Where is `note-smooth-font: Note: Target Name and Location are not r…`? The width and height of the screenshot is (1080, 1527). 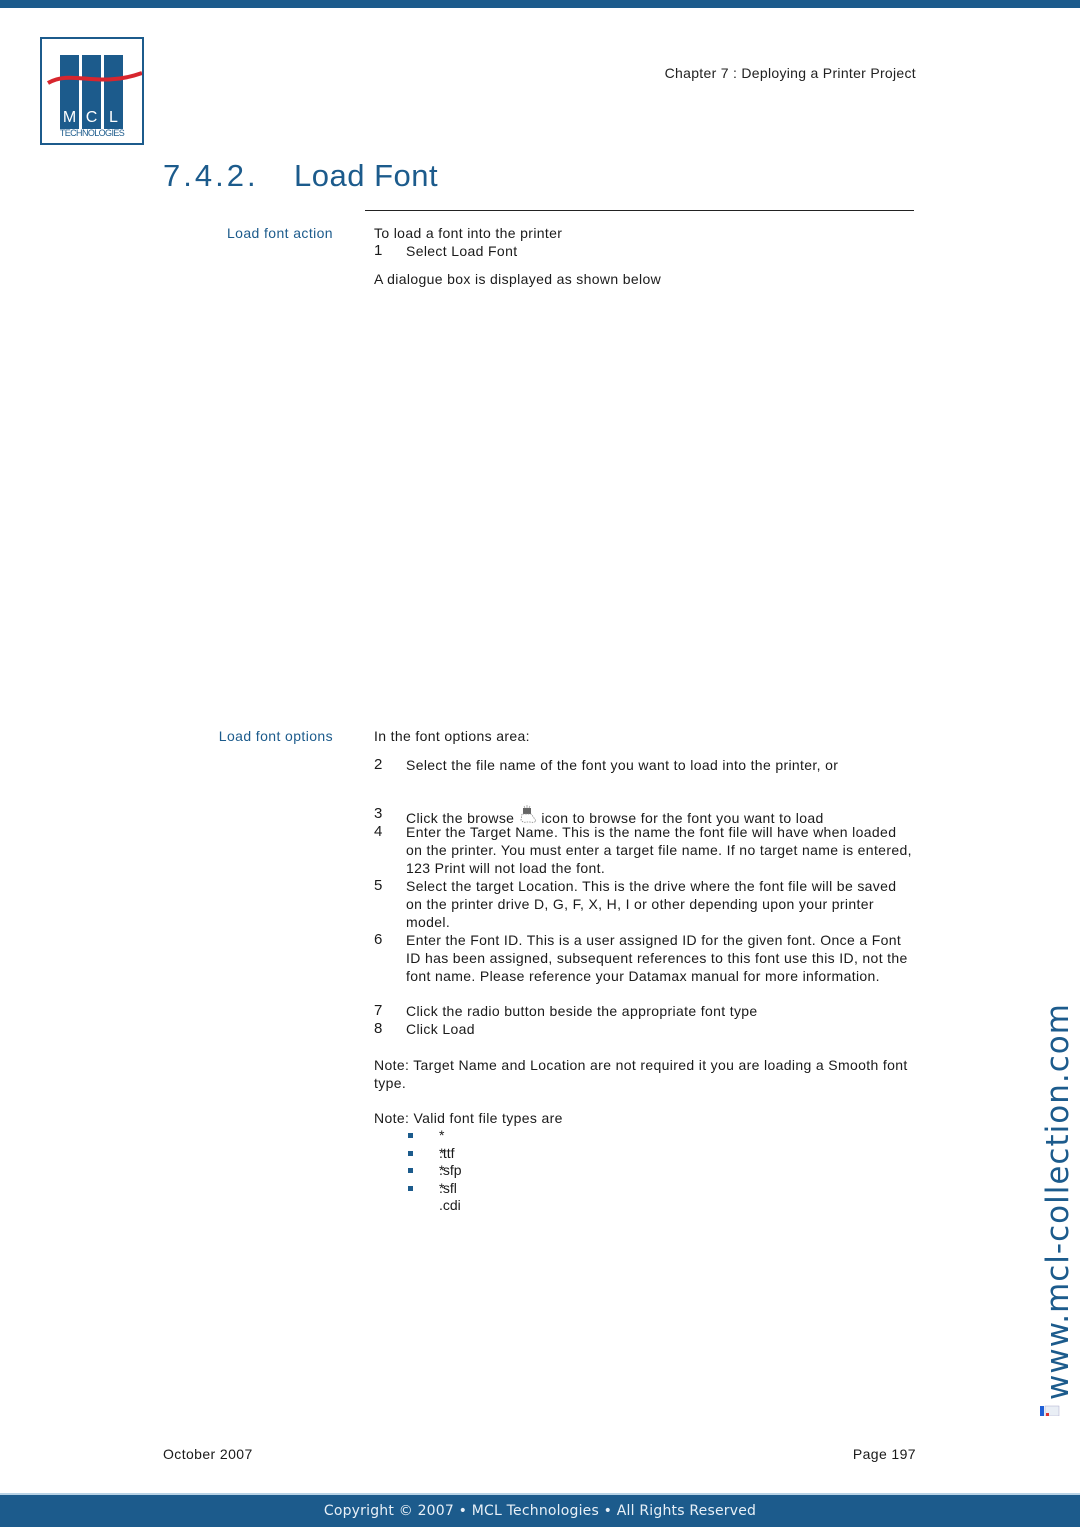 note-smooth-font: Note: Target Name and Location are not r… is located at coordinates (641, 1074).